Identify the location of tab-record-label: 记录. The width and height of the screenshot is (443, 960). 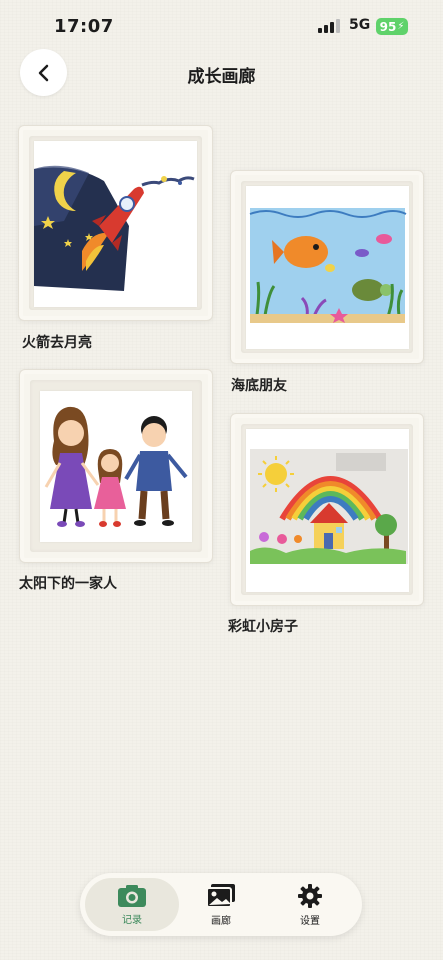
(132, 920).